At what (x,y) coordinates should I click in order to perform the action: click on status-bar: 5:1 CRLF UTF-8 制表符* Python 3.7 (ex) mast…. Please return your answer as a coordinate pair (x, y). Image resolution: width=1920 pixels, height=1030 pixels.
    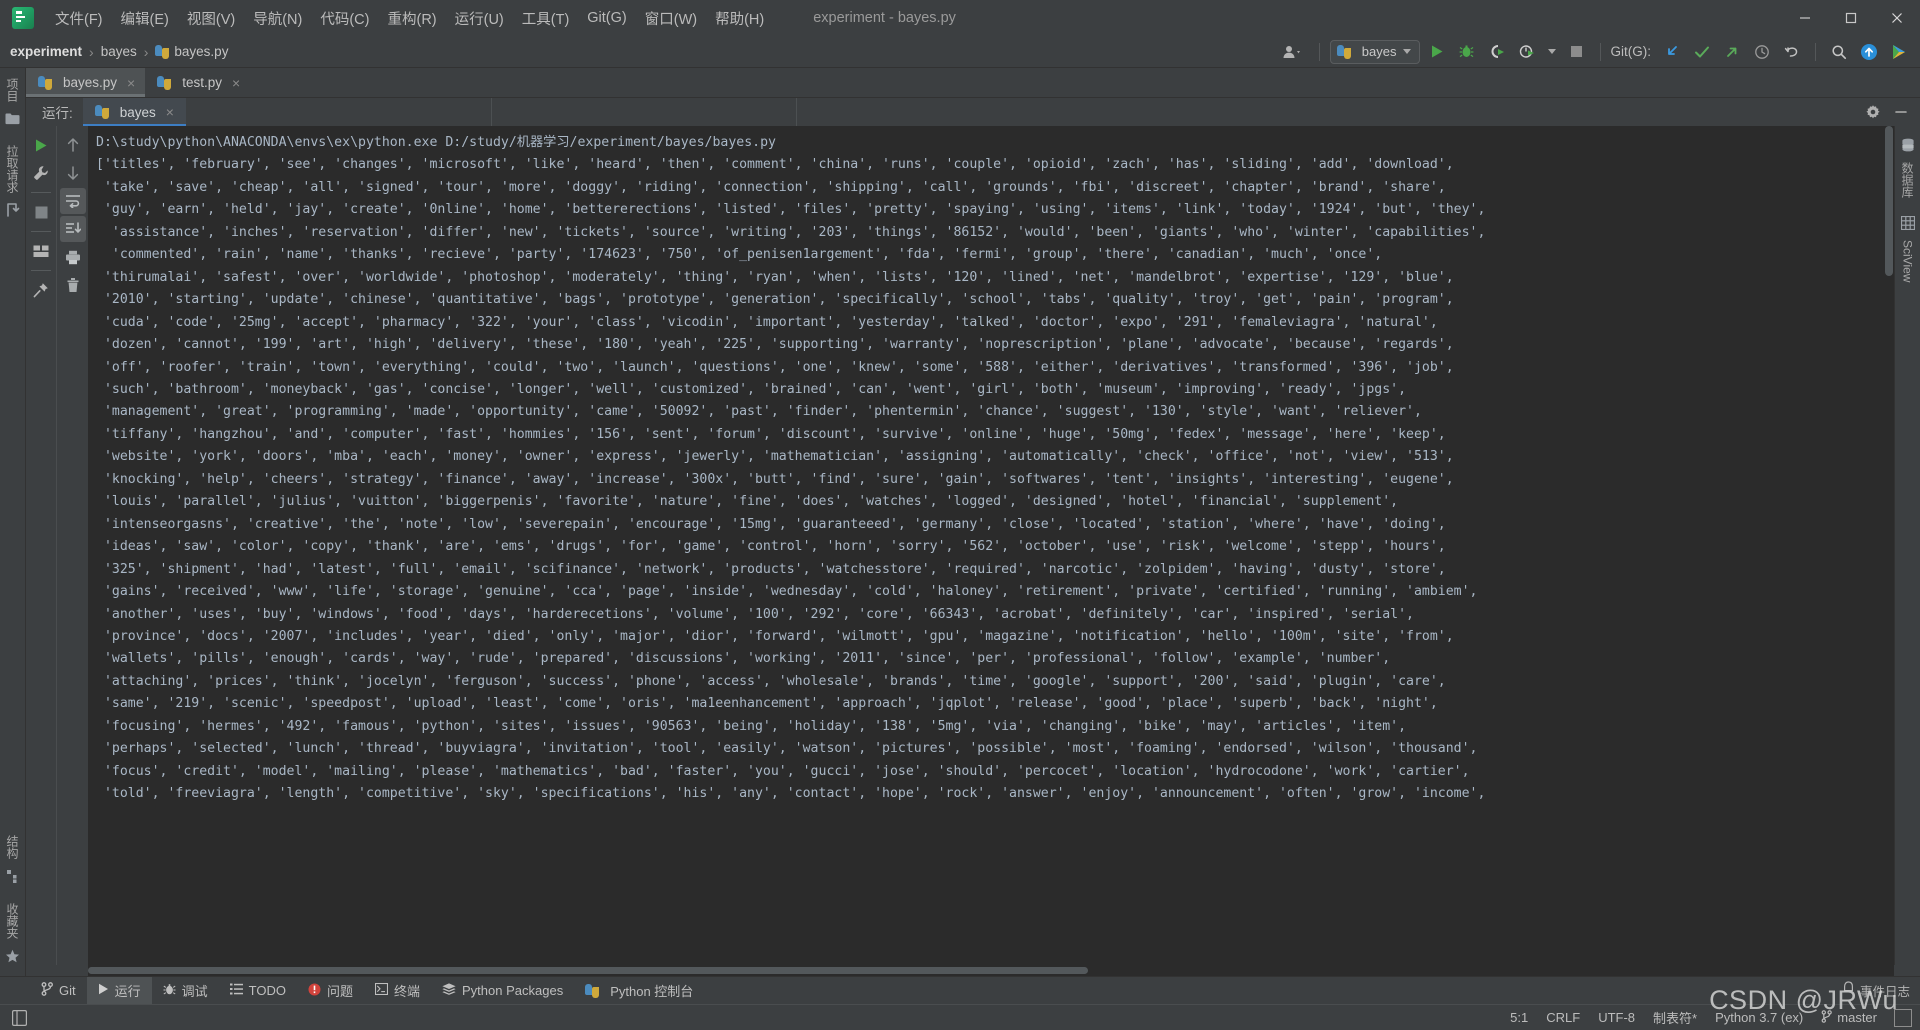
    Looking at the image, I should click on (960, 1017).